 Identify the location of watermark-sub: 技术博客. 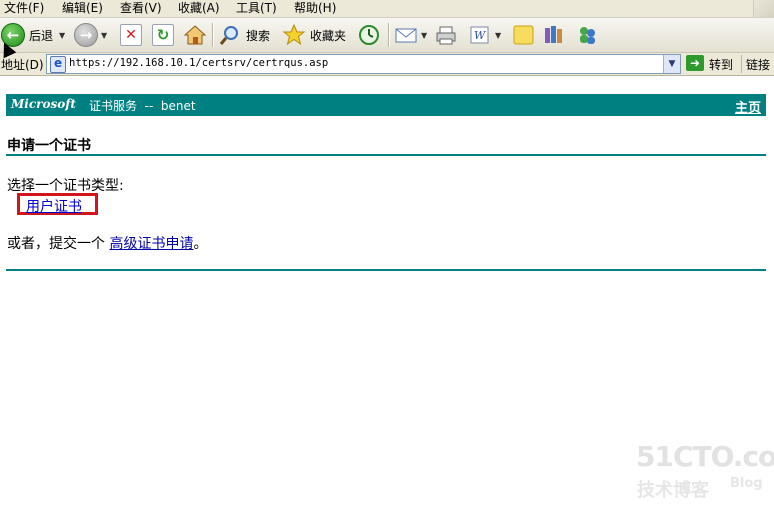
(673, 490).